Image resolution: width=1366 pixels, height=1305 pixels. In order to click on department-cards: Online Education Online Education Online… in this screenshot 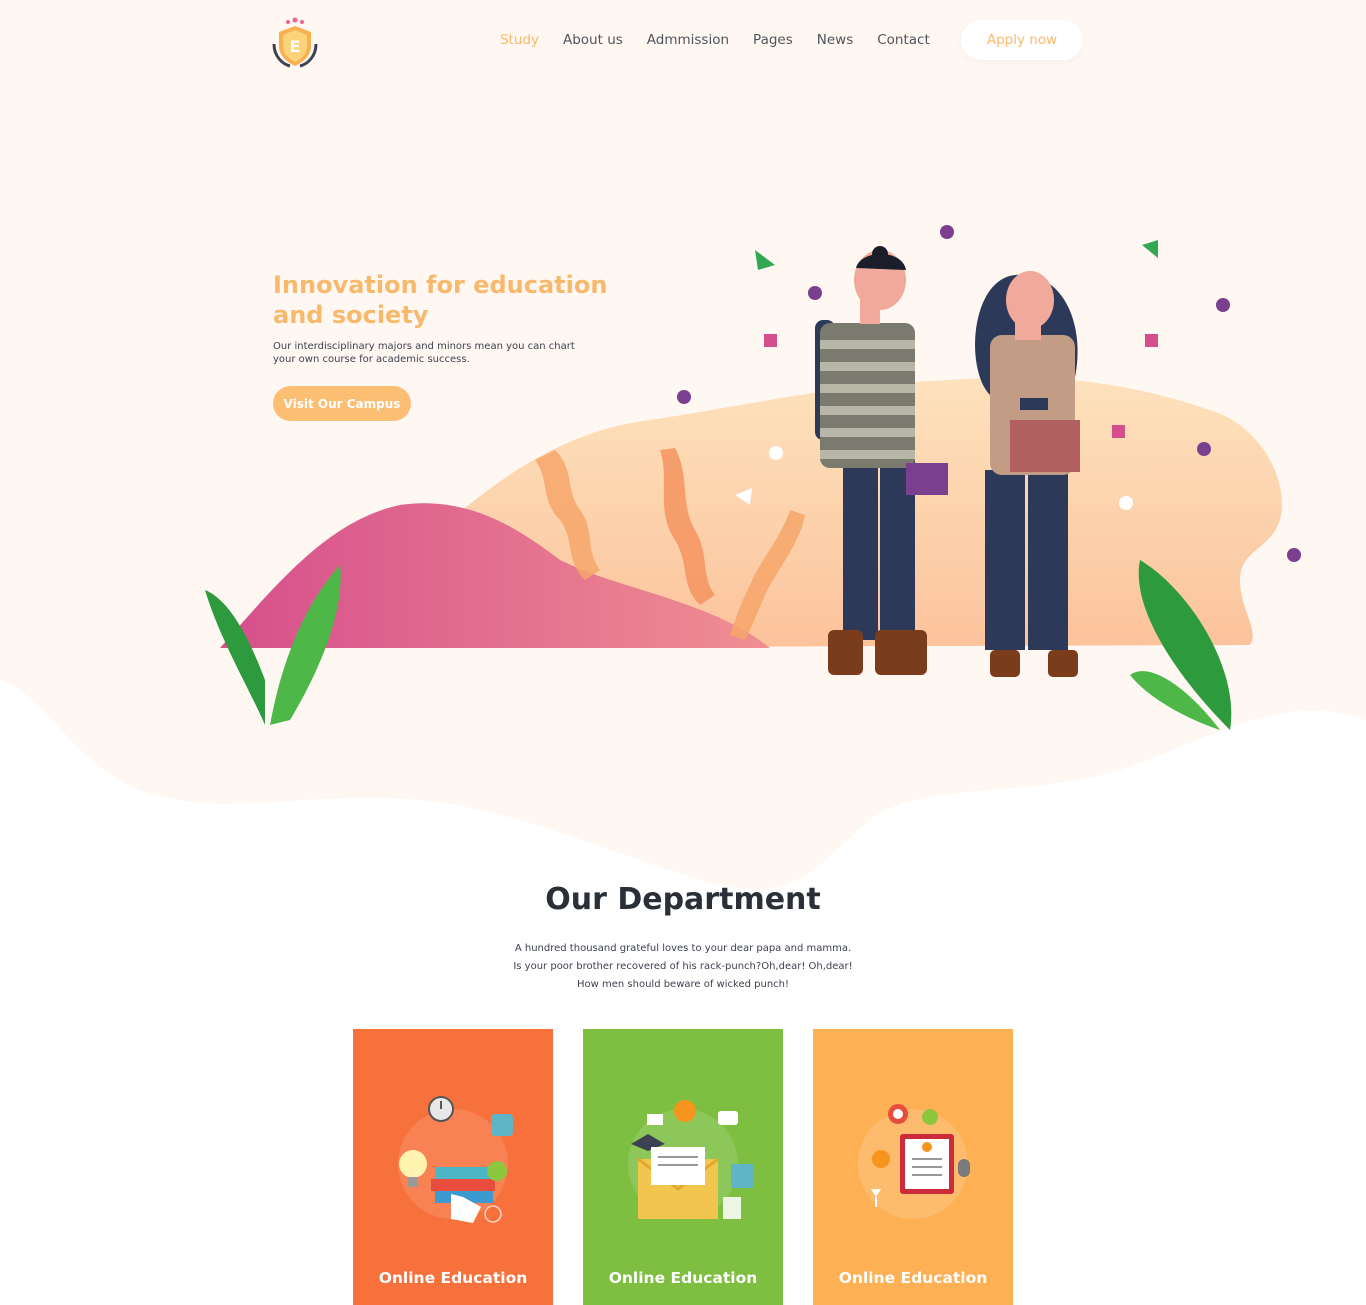, I will do `click(683, 1167)`.